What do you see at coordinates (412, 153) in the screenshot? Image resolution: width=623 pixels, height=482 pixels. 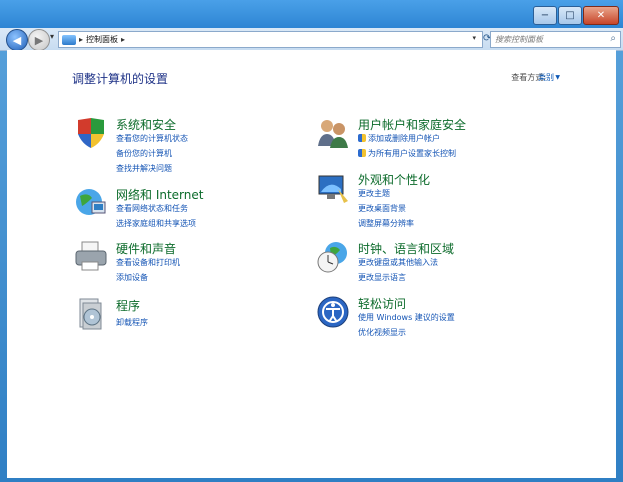 I see `link-parental-controls: 为所有用户设置家长控制` at bounding box center [412, 153].